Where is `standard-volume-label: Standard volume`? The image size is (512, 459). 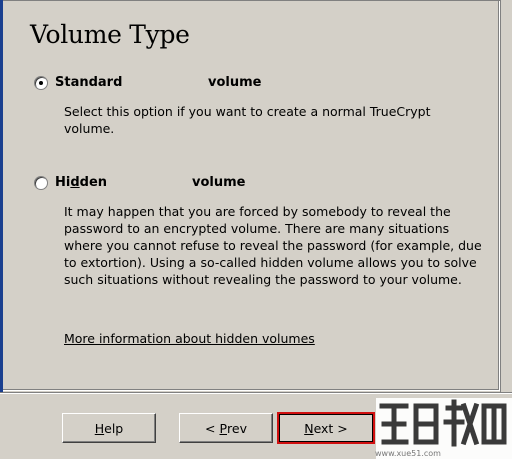 standard-volume-label: Standard volume is located at coordinates (158, 82).